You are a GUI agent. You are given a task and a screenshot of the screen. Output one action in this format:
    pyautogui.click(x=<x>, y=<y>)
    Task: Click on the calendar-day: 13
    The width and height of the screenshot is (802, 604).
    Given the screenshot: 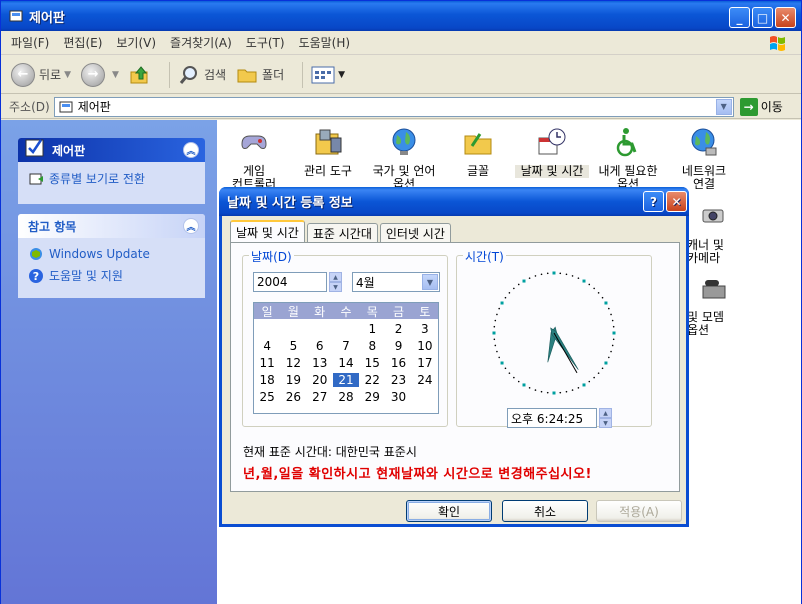 What is the action you would take?
    pyautogui.click(x=320, y=363)
    